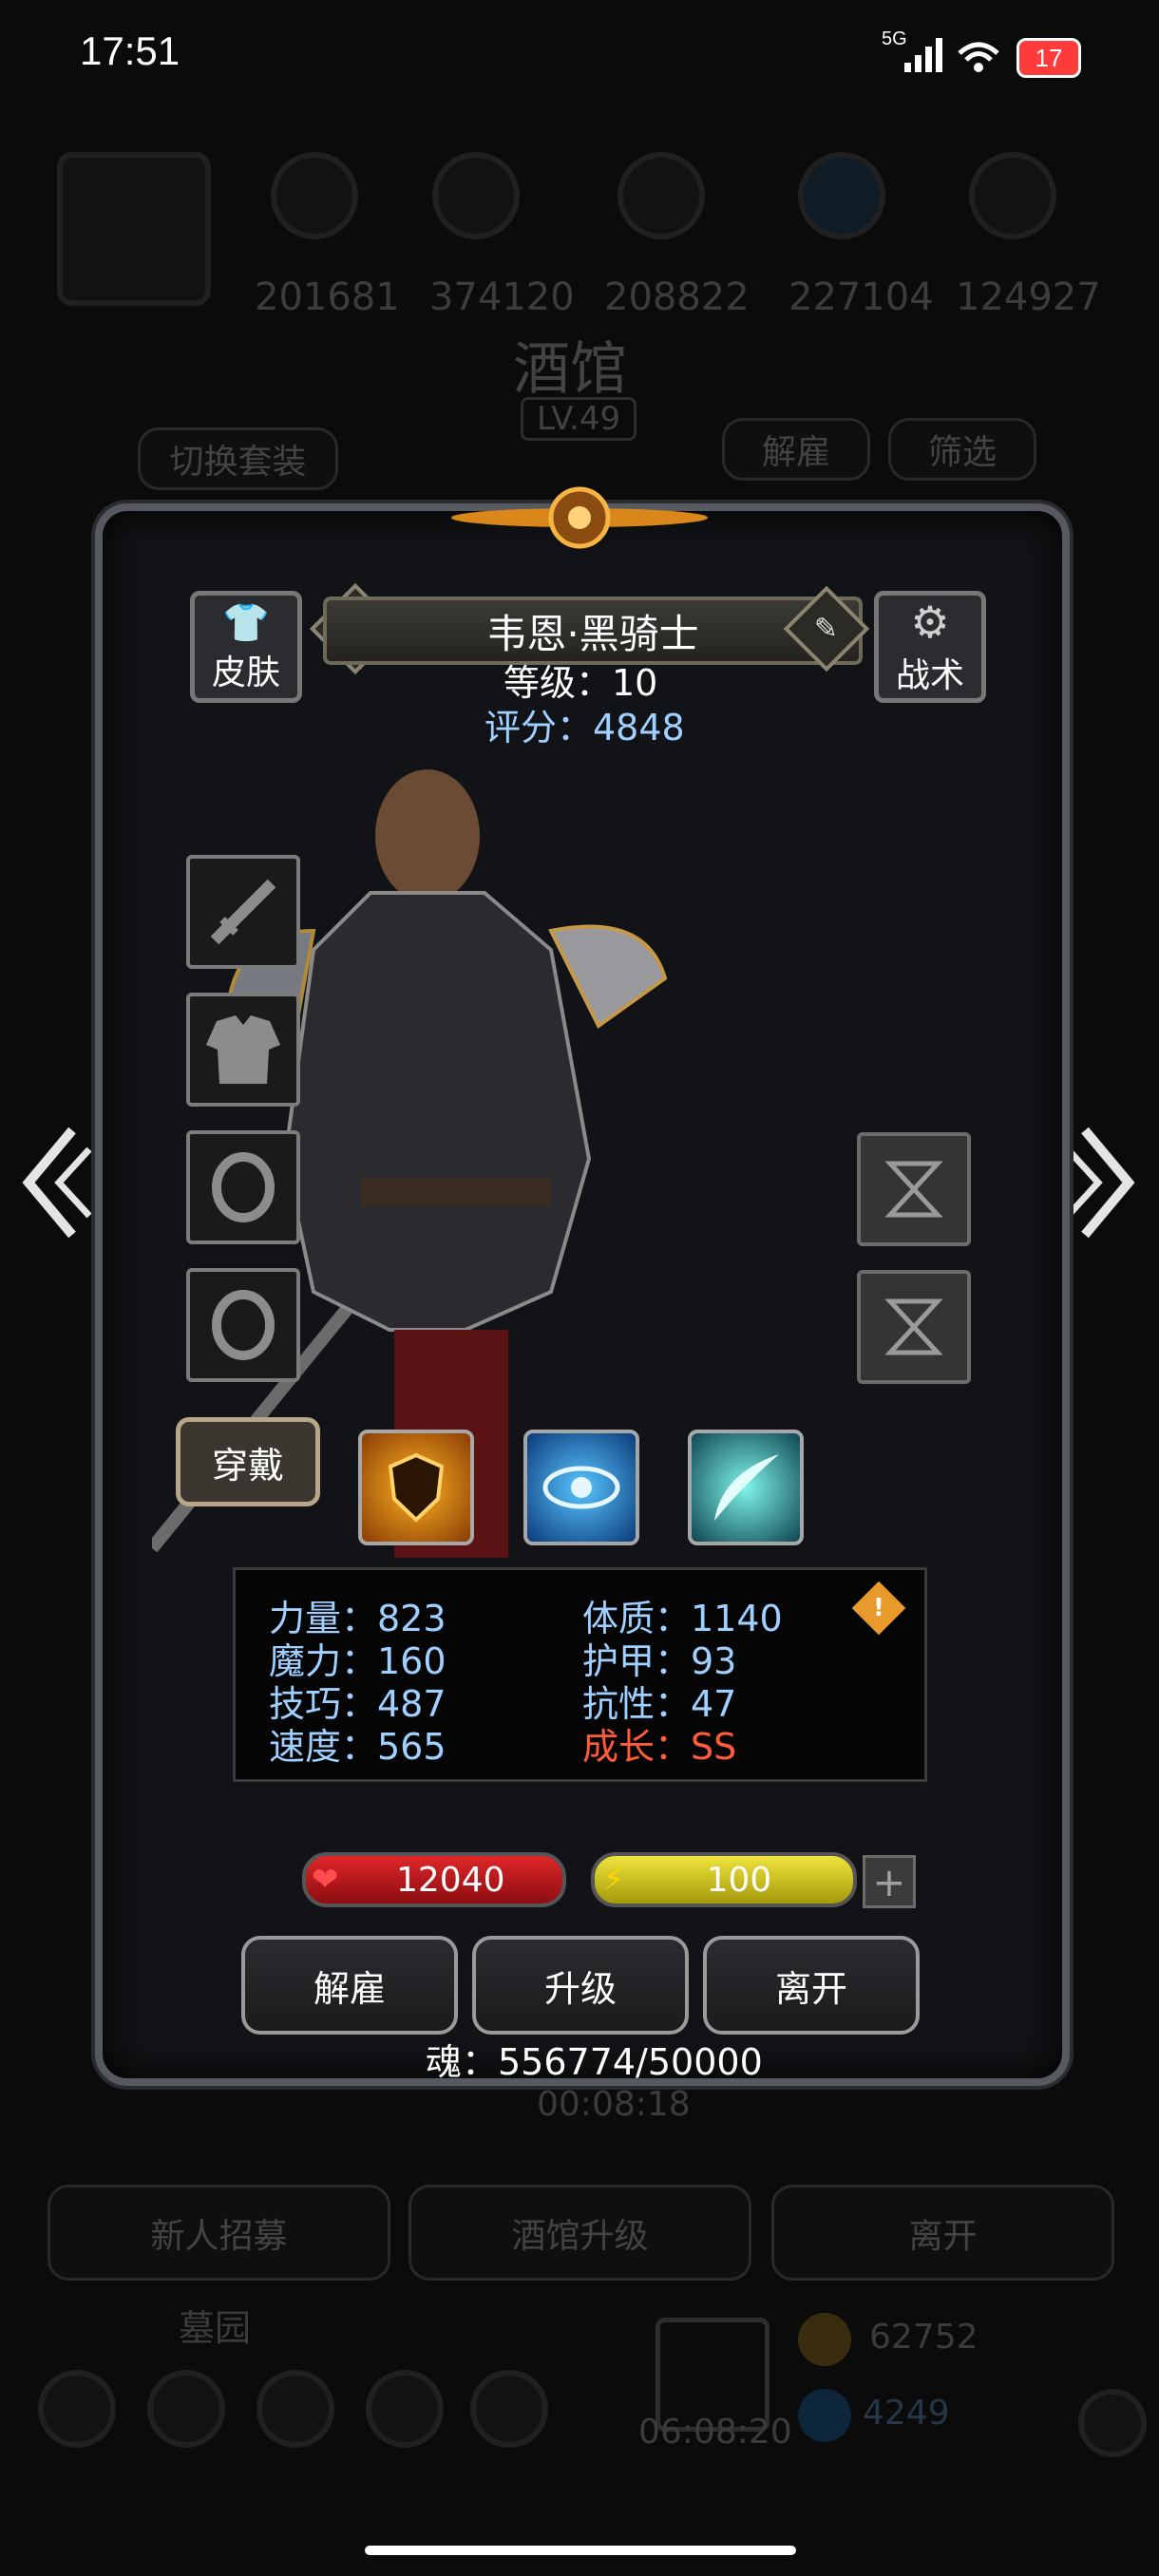  I want to click on panel-crest-ornament, so click(579, 518).